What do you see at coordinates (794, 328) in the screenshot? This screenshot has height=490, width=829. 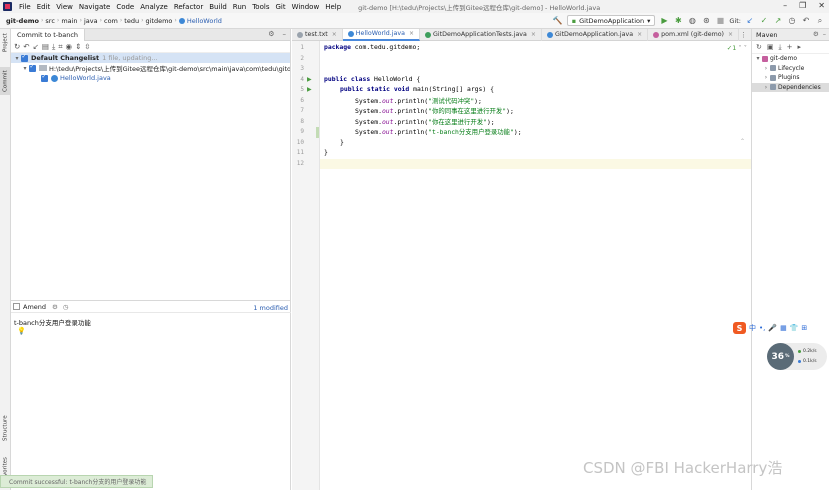 I see `skin-icon: 👕` at bounding box center [794, 328].